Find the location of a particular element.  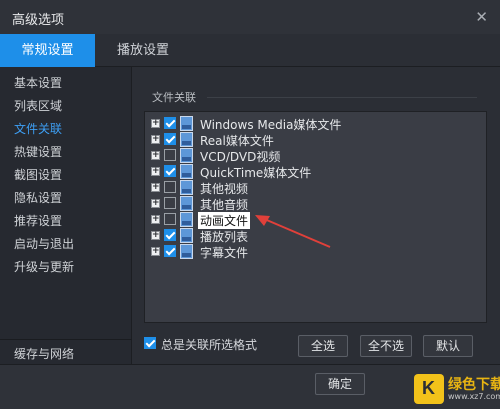

watermark-text: 绿色下载 is located at coordinates (474, 385).